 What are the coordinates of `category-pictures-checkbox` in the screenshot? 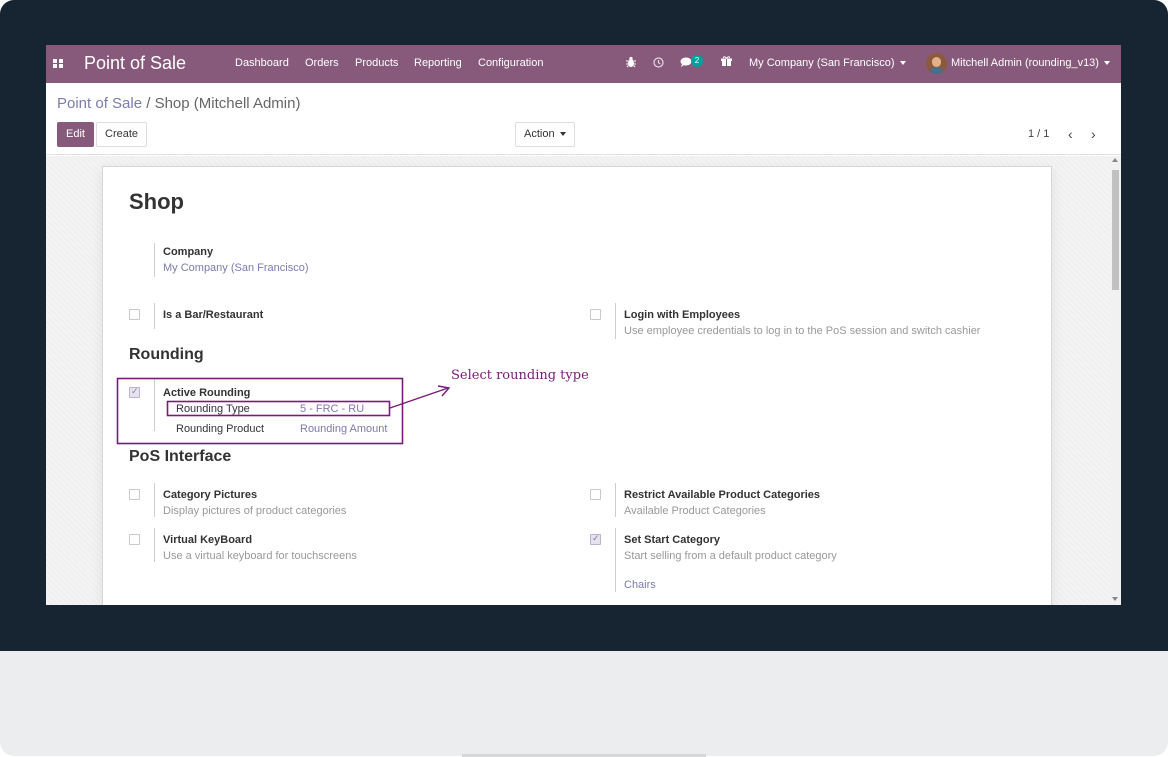 It's located at (134, 494).